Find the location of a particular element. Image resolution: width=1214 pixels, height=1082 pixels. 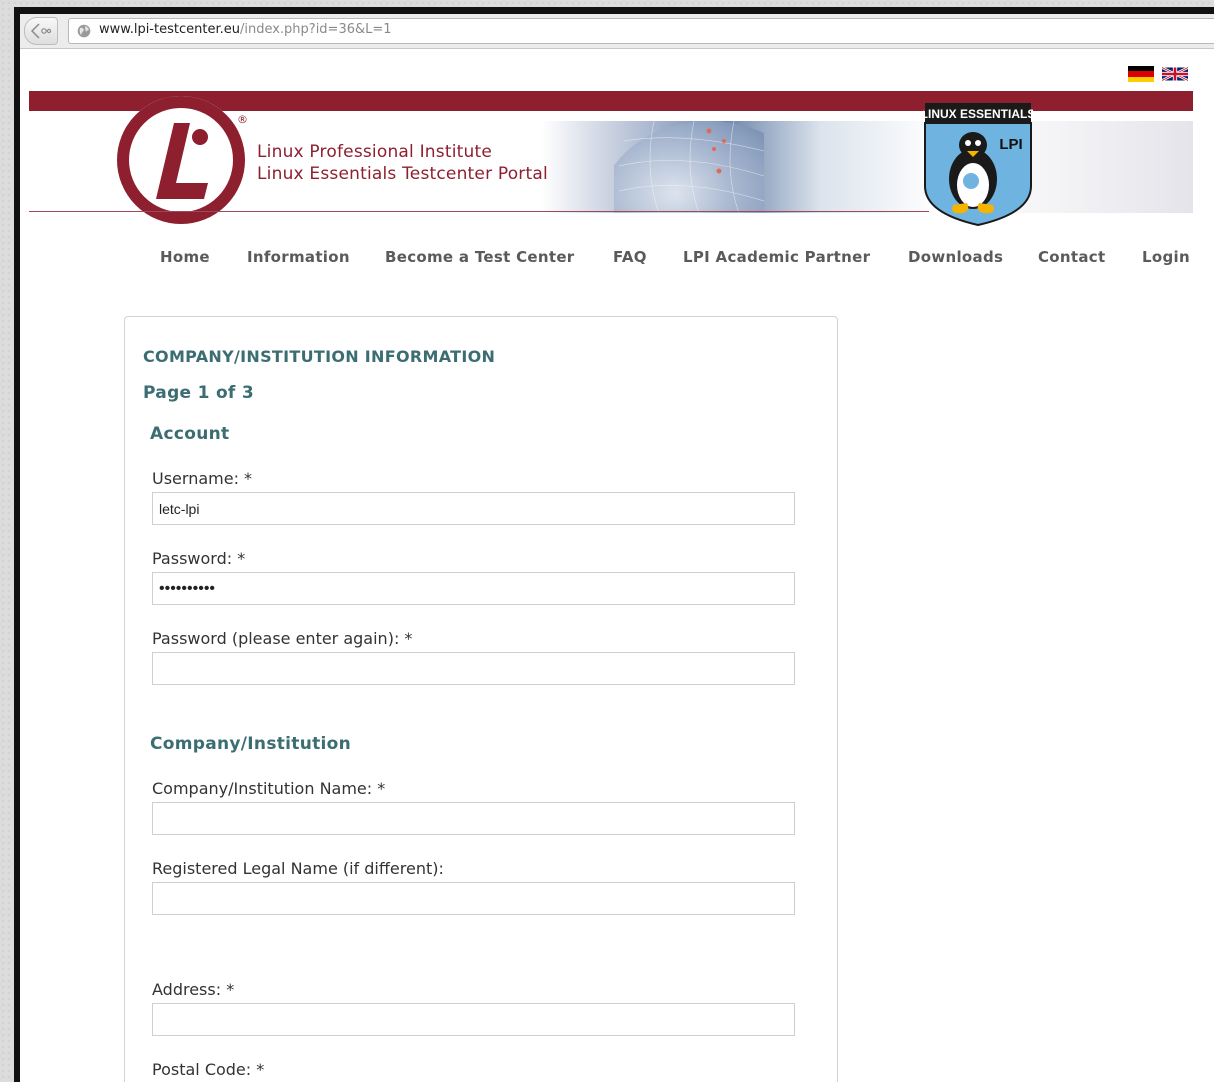

legal-name-field is located at coordinates (473, 898).